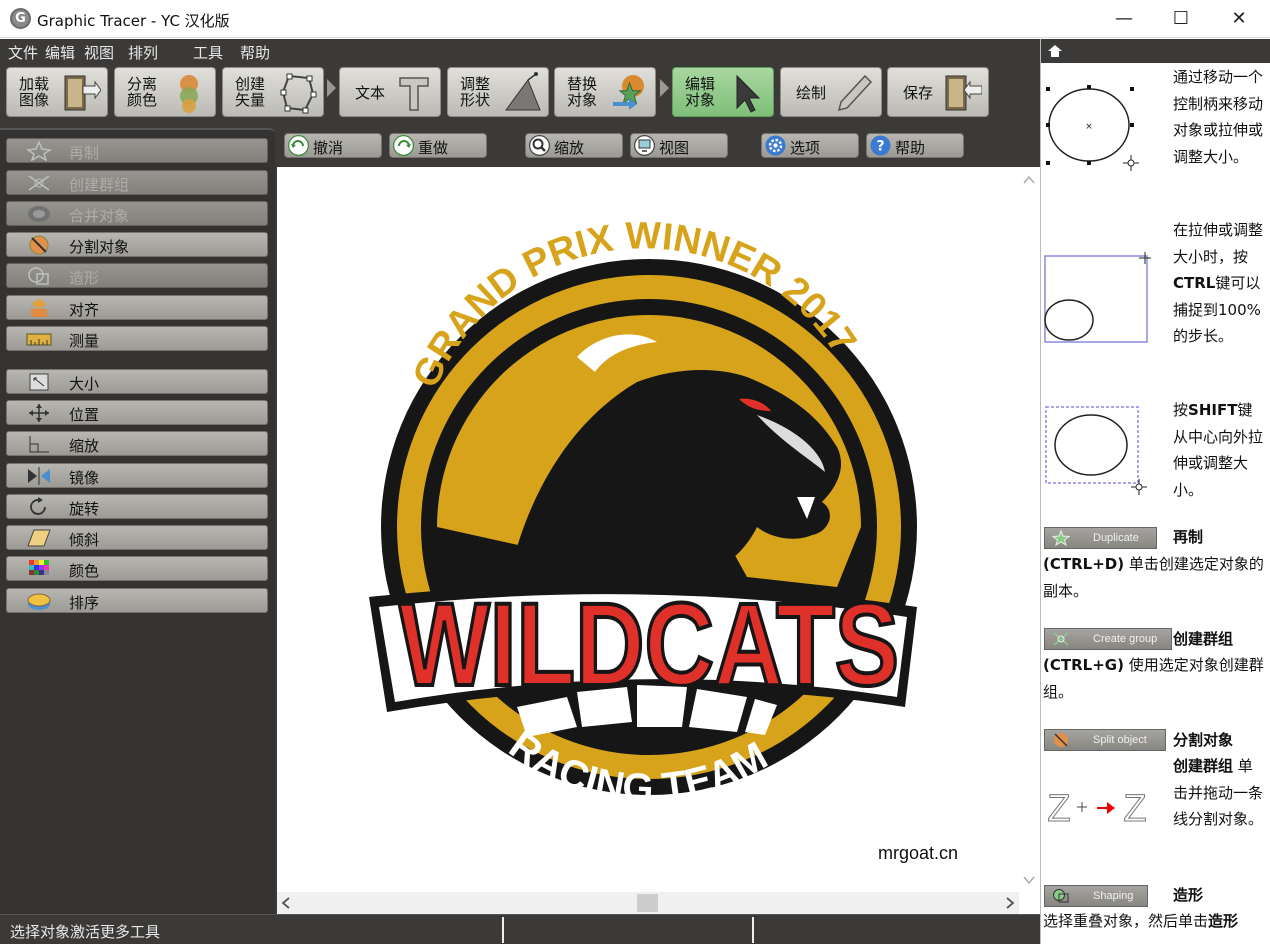 The image size is (1270, 944). What do you see at coordinates (1194, 283) in the screenshot?
I see `help-ctrl-key: CTRL` at bounding box center [1194, 283].